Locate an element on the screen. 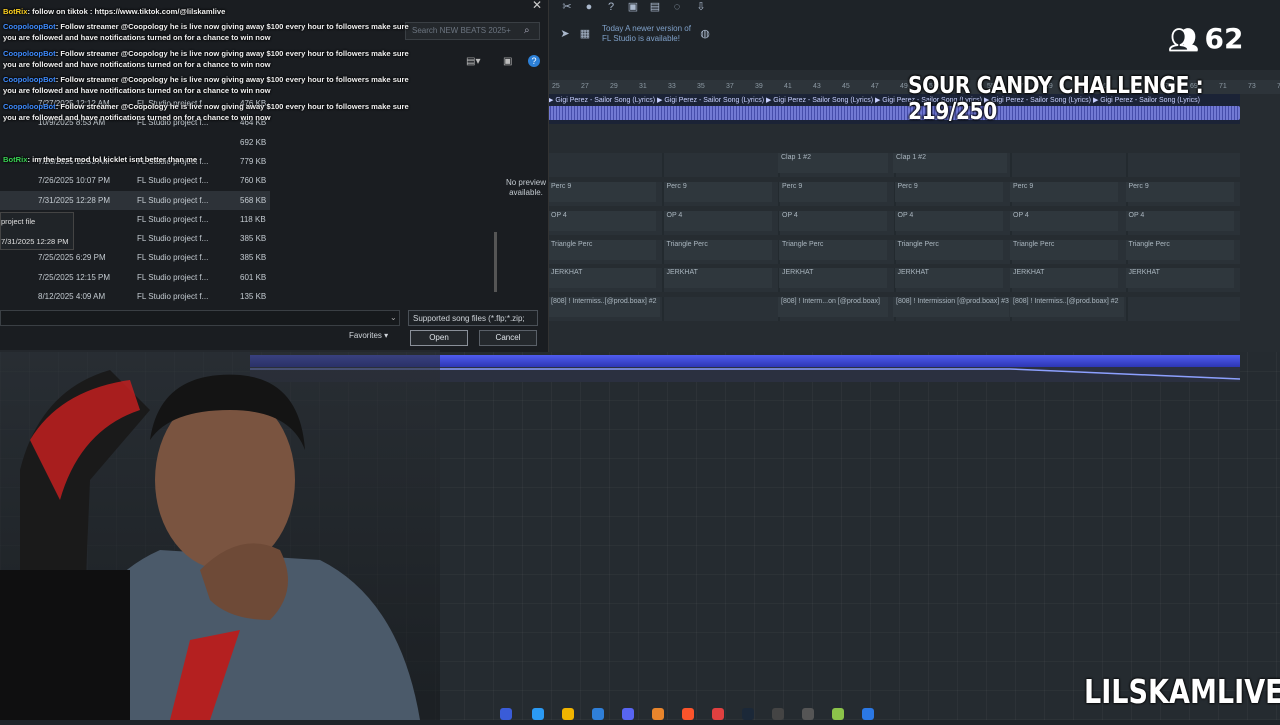 Image resolution: width=1280 pixels, height=725 pixels. cancel-button: Cancel is located at coordinates (508, 338).